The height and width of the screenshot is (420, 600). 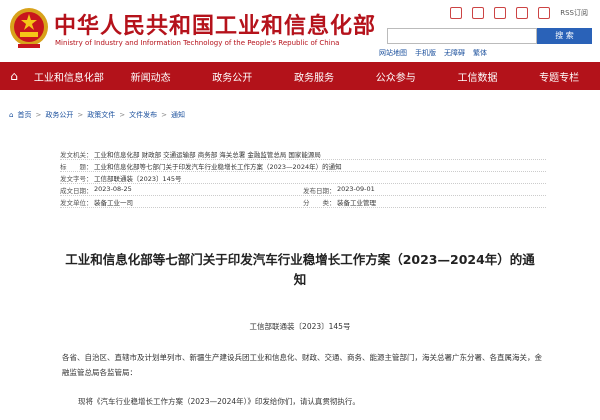 What do you see at coordinates (232, 76) in the screenshot?
I see `nav-item-government-affairs: 政务公开` at bounding box center [232, 76].